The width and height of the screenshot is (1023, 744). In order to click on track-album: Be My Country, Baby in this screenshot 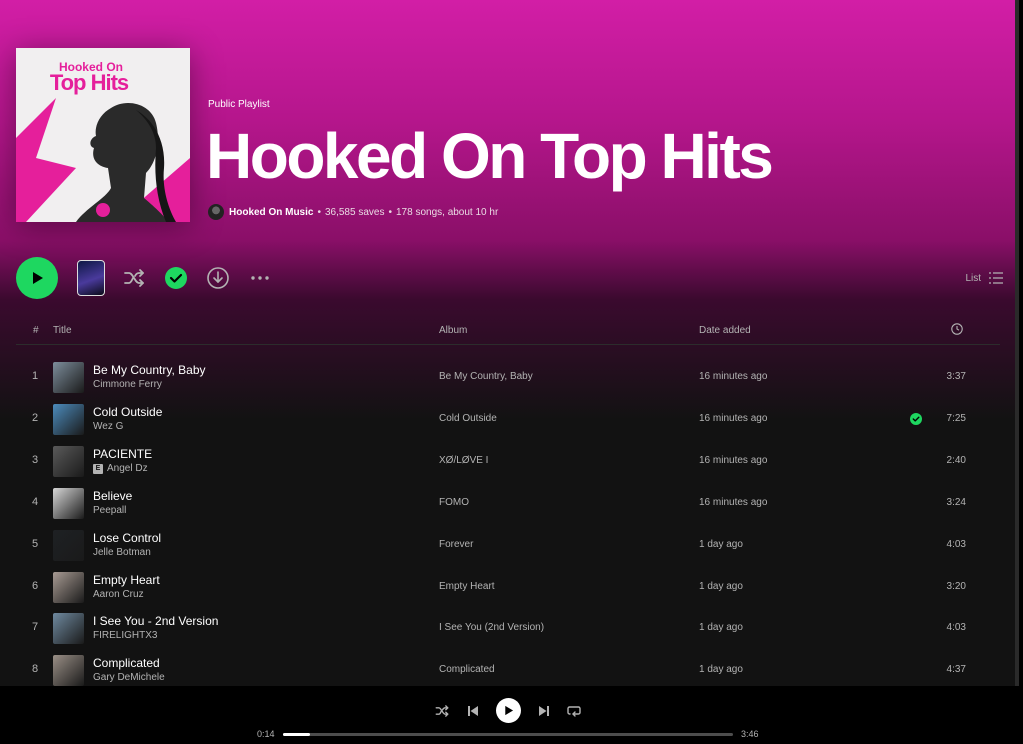, I will do `click(486, 376)`.